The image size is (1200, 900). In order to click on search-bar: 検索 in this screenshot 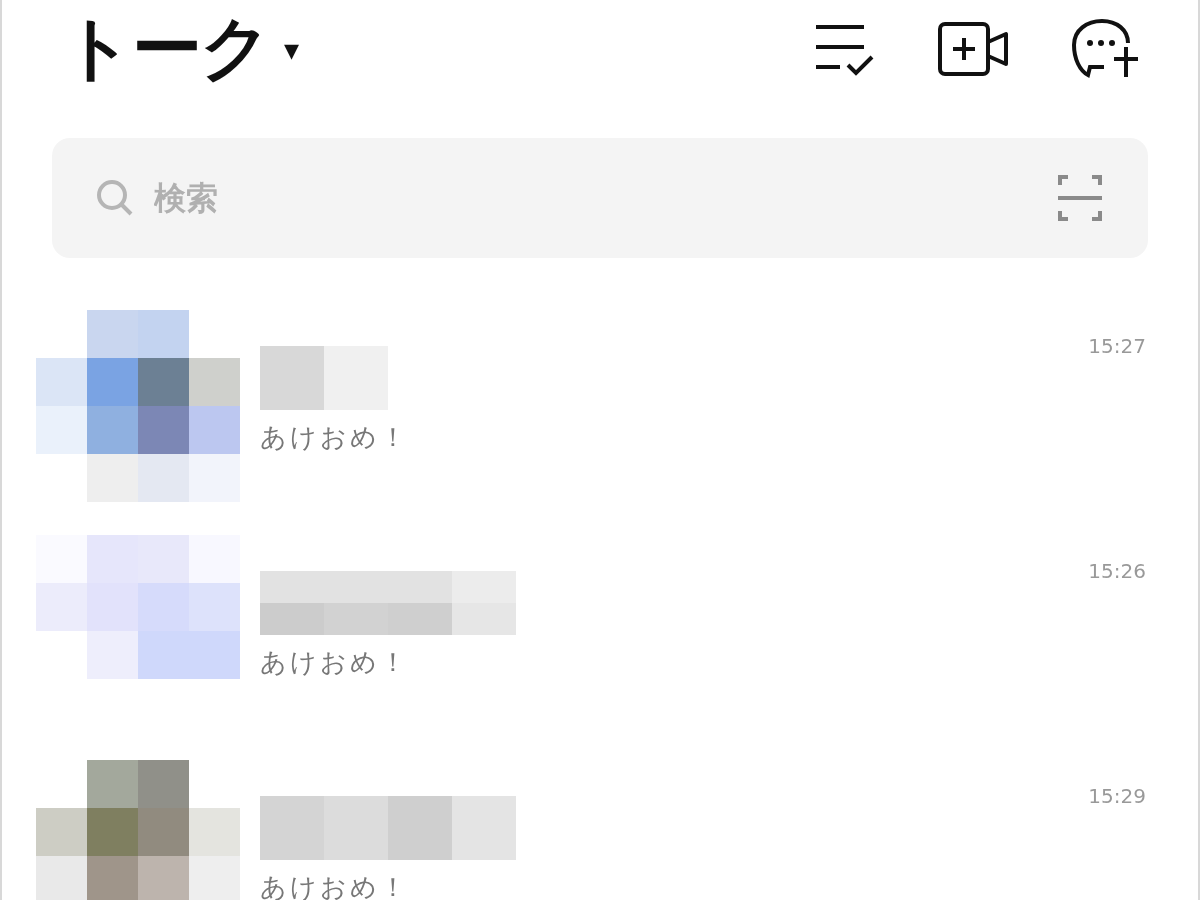, I will do `click(600, 198)`.